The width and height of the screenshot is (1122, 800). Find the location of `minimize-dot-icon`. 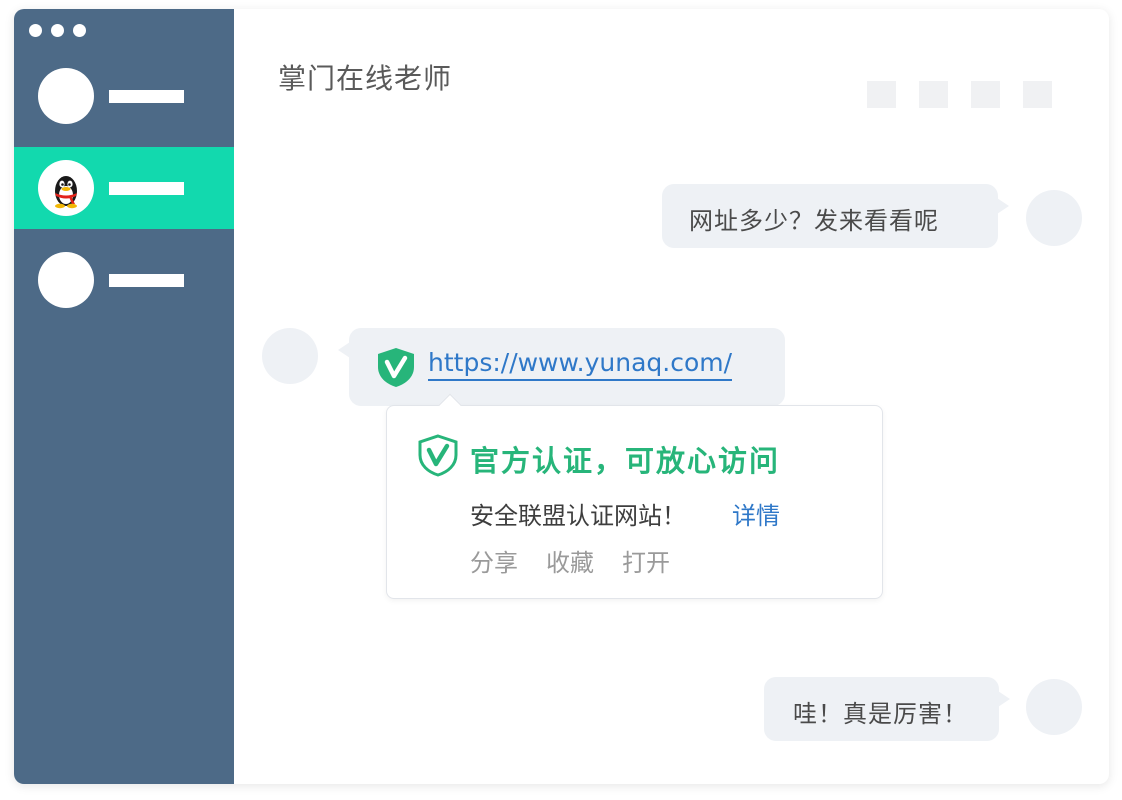

minimize-dot-icon is located at coordinates (57, 30).